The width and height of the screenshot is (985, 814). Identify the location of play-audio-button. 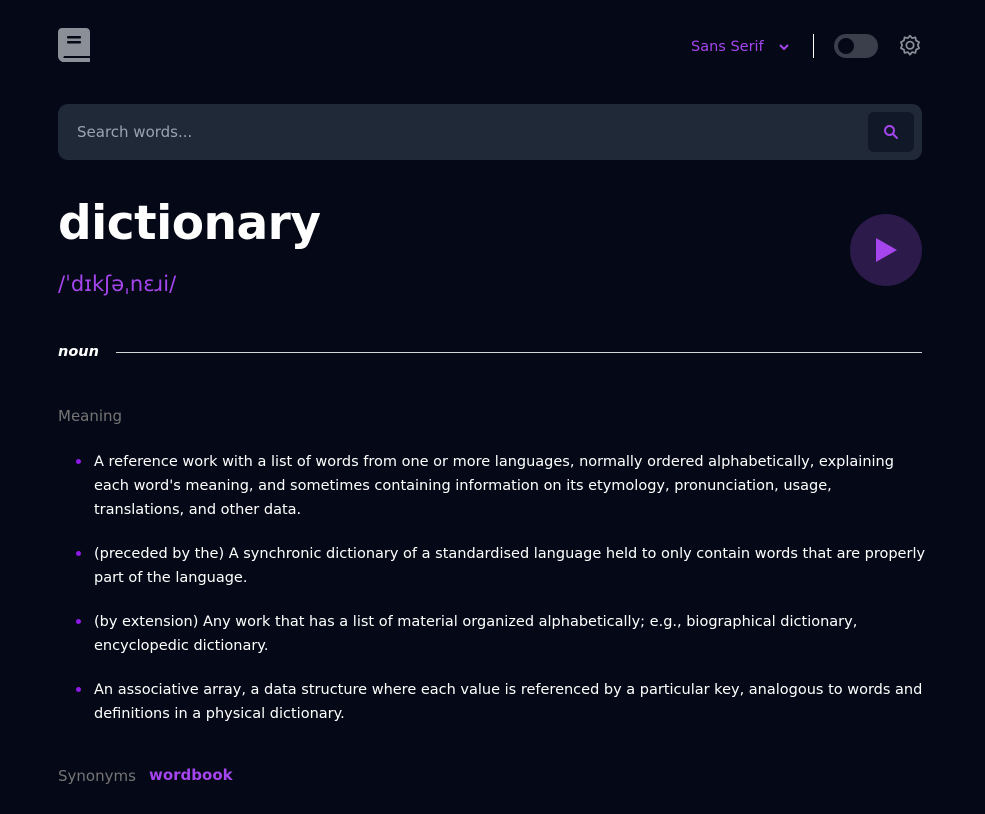
(886, 250).